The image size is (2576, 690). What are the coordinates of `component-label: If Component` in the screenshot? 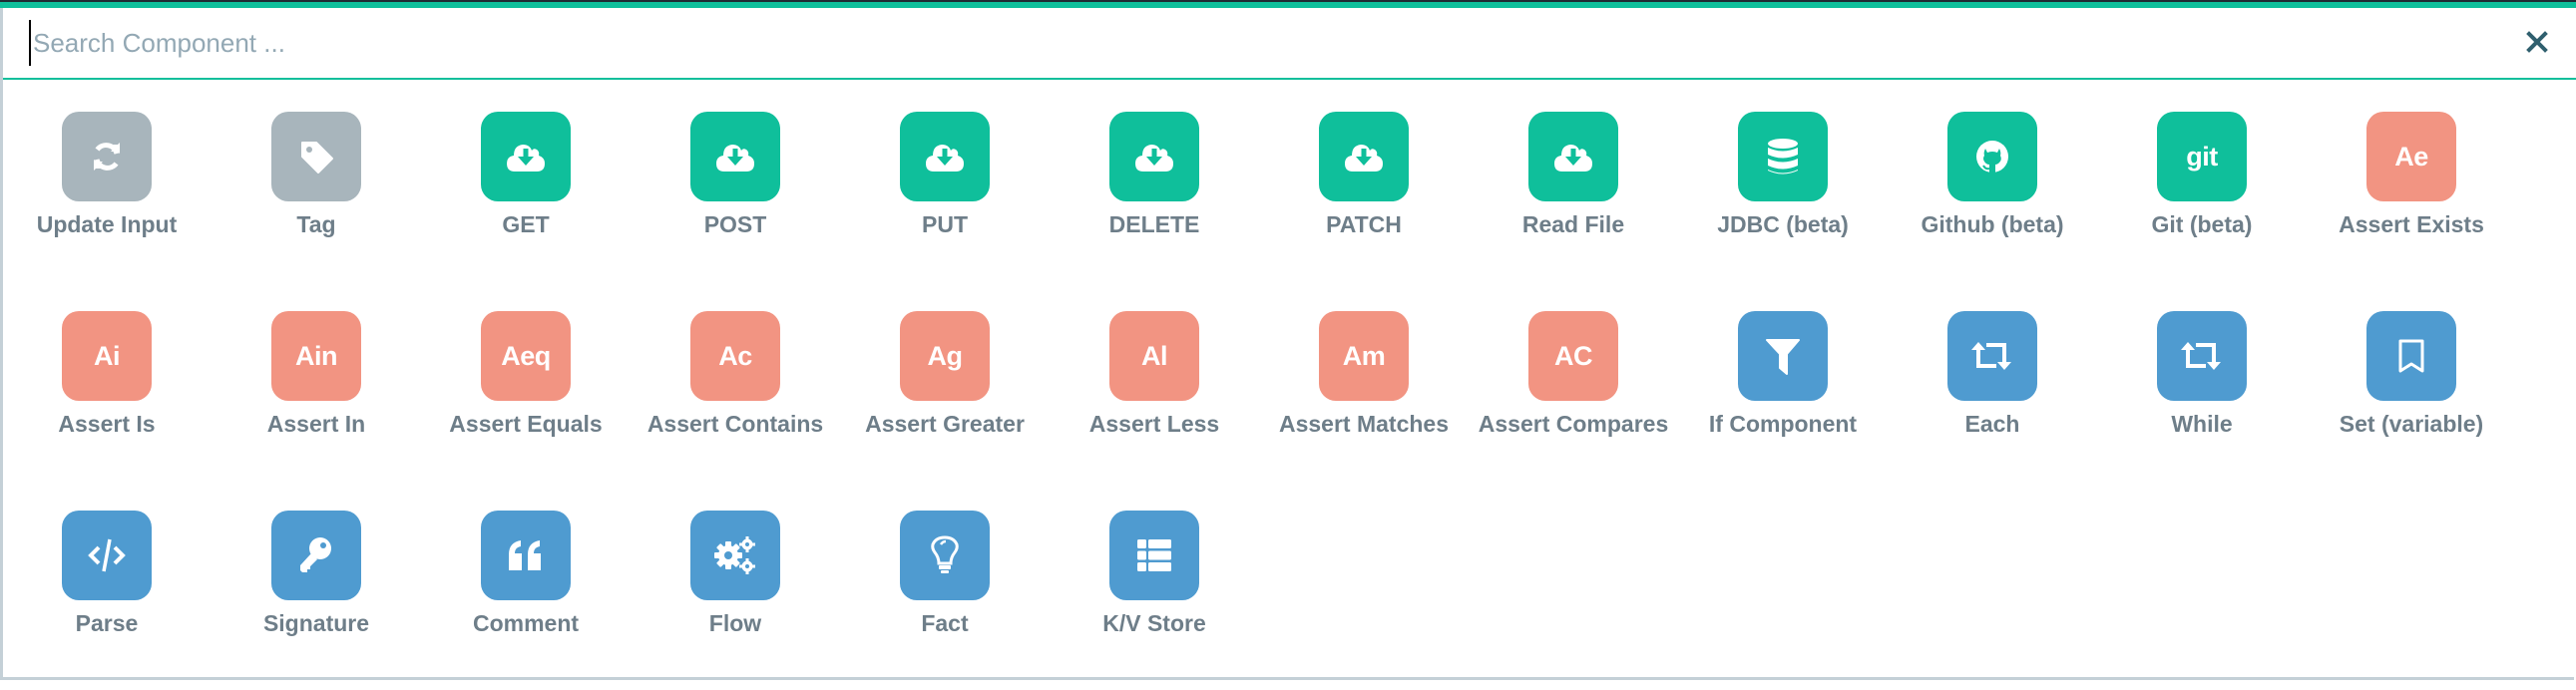 It's located at (1783, 424).